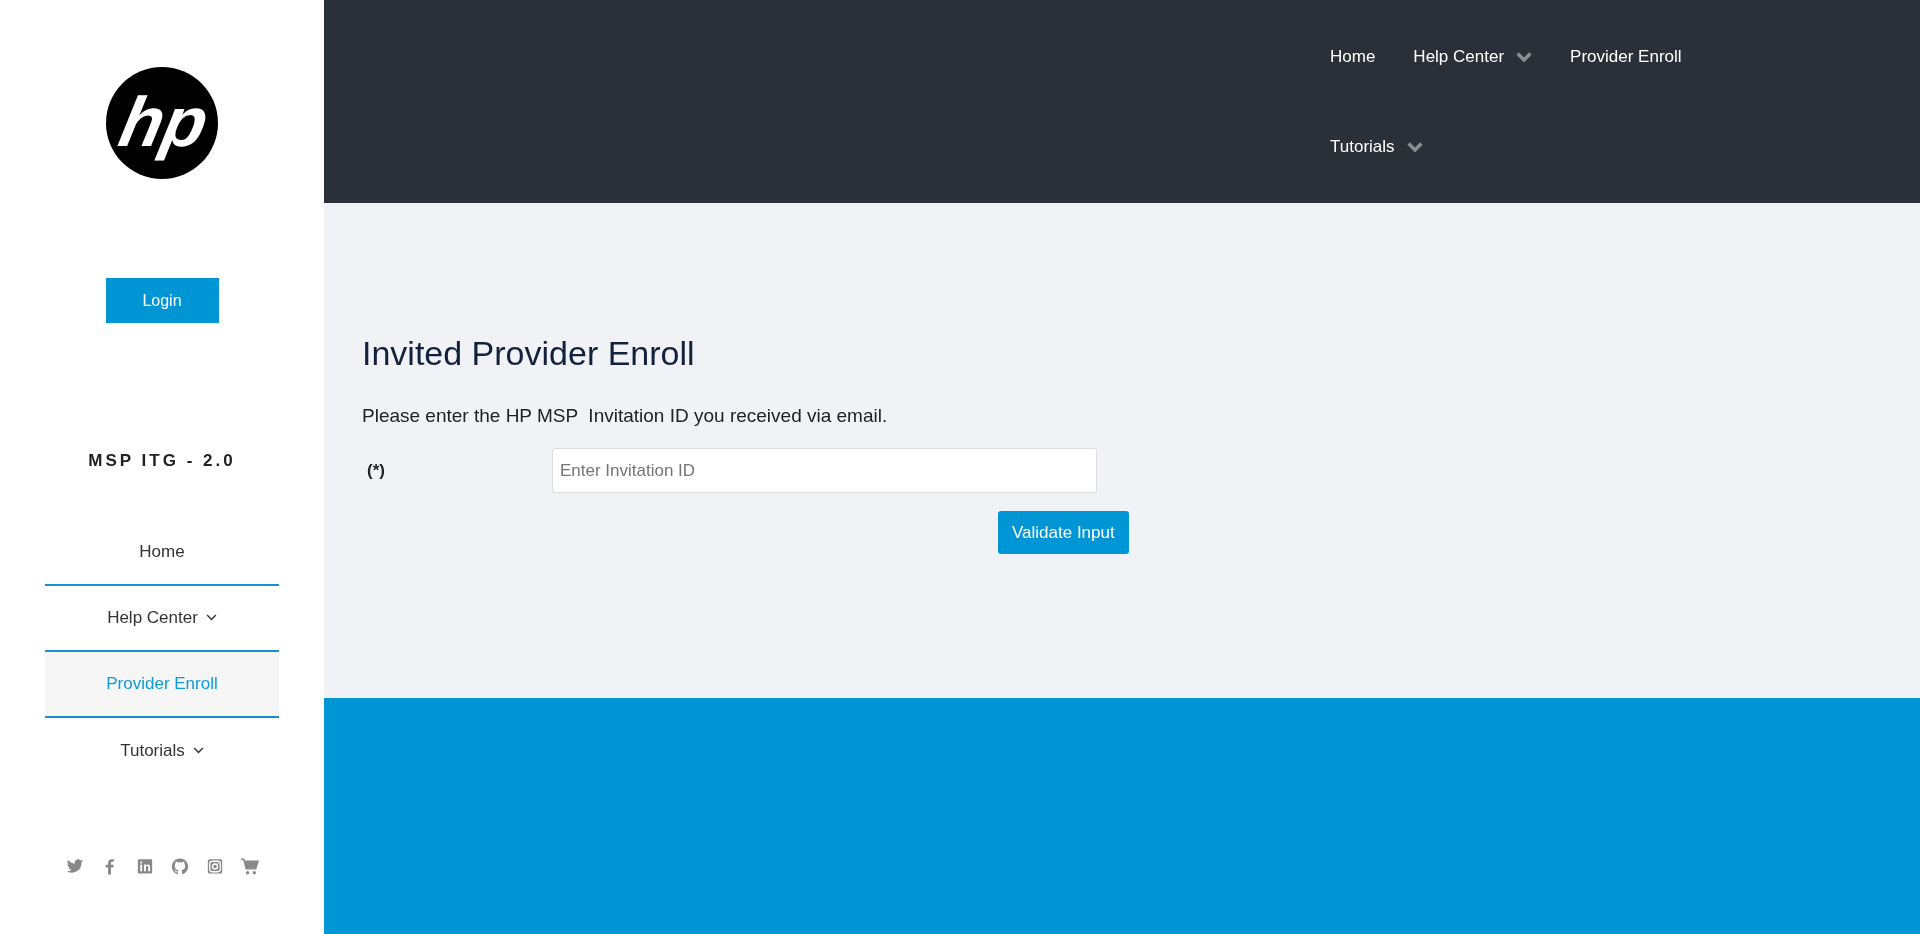  Describe the element at coordinates (376, 471) in the screenshot. I see `required-label: (*)` at that location.